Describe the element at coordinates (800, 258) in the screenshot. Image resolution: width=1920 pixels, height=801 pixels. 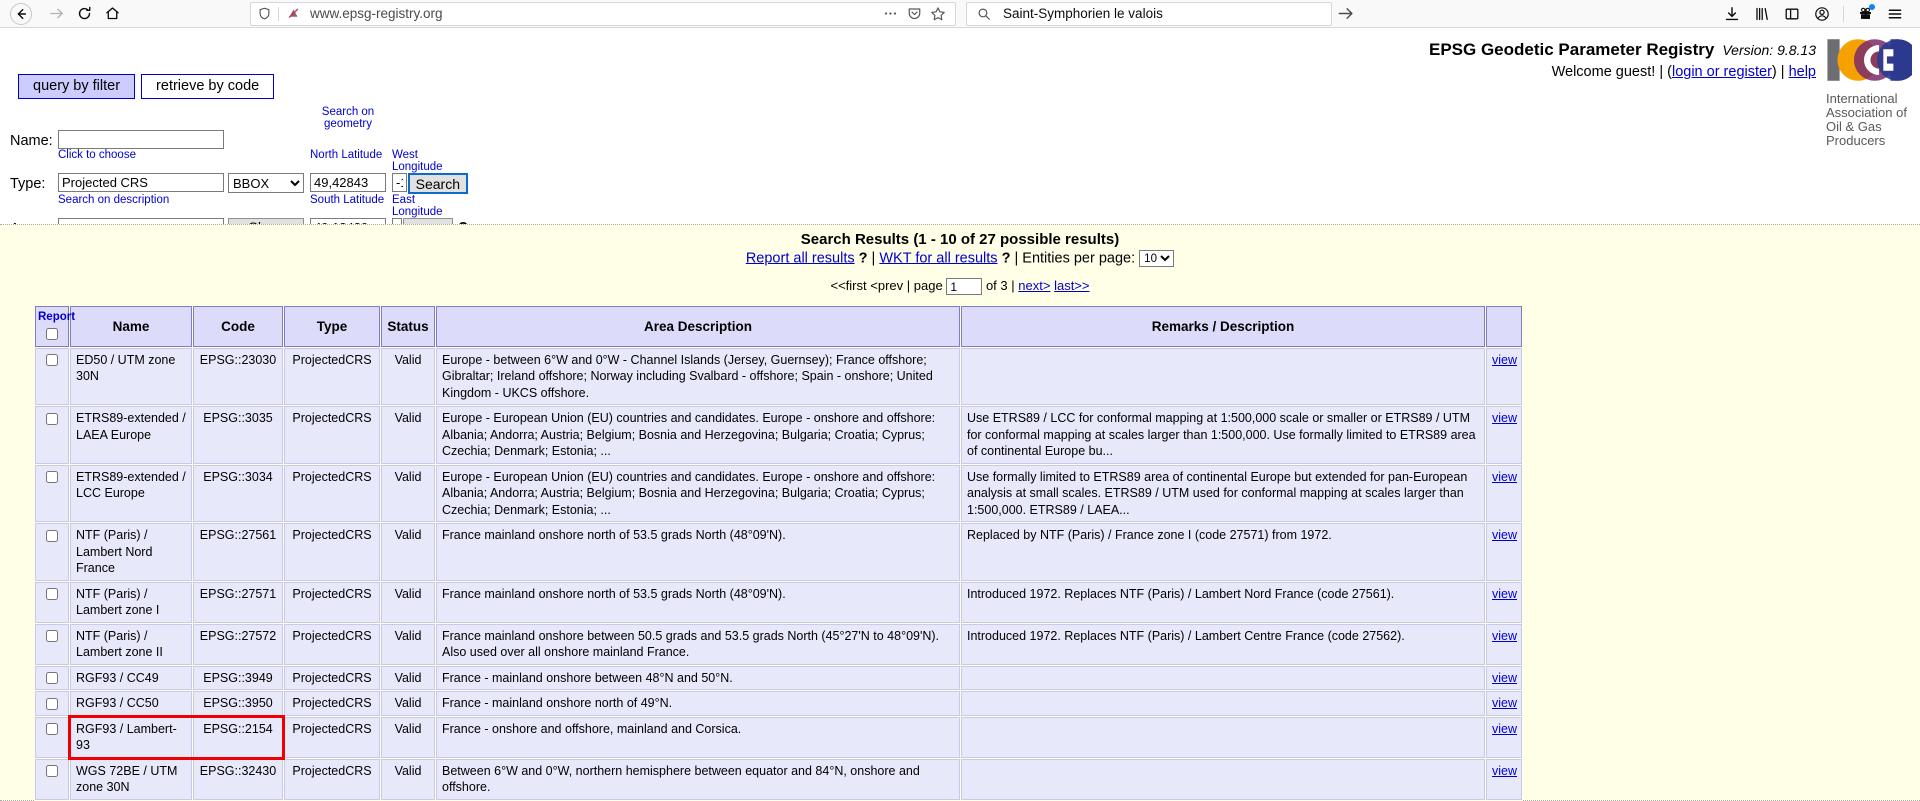
I see `report-all-results-link: Report all results` at that location.